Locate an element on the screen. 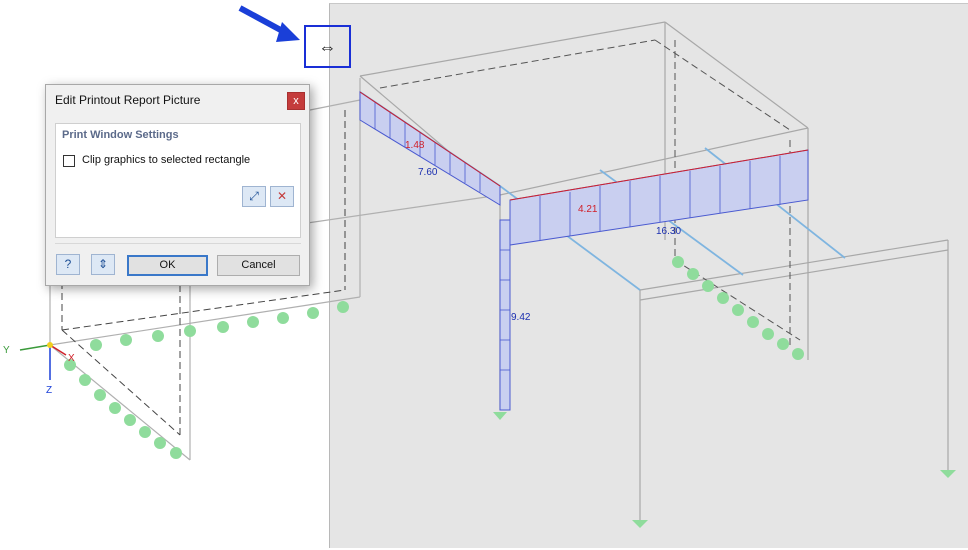 This screenshot has width=968, height=550. dialog-title: Edit Printout Report Picture is located at coordinates (128, 100).